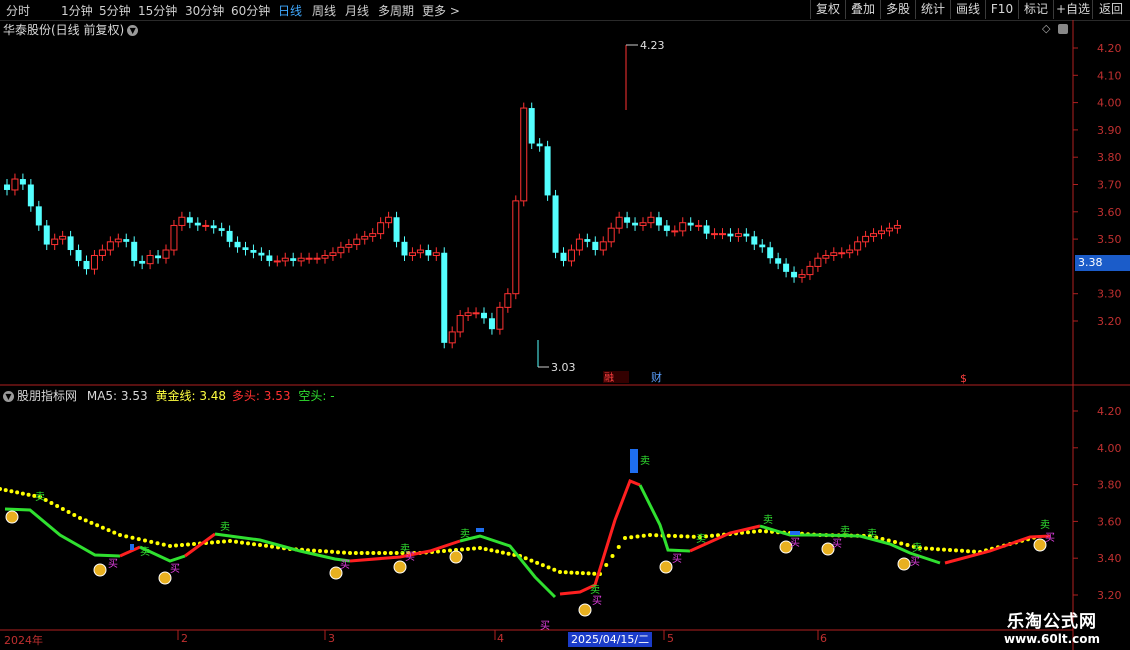  Describe the element at coordinates (175, 569) in the screenshot. I see `buy-signal-label: 买` at that location.